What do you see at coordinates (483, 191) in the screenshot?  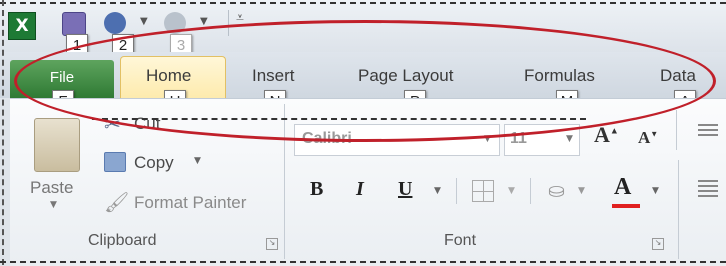 I see `borders-icon` at bounding box center [483, 191].